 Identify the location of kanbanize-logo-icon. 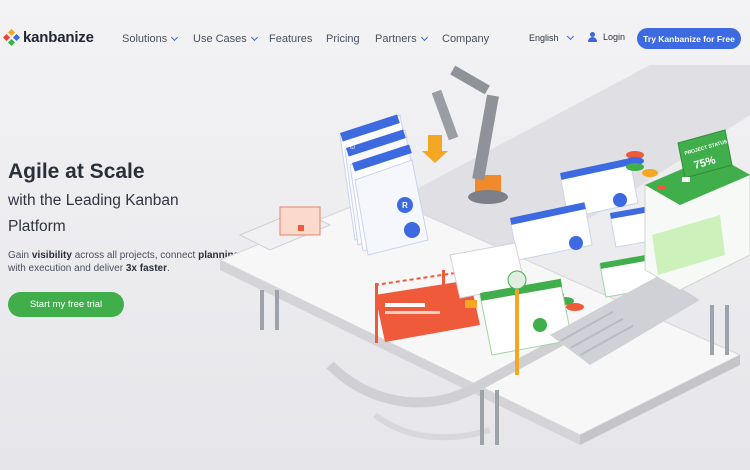
(11, 37).